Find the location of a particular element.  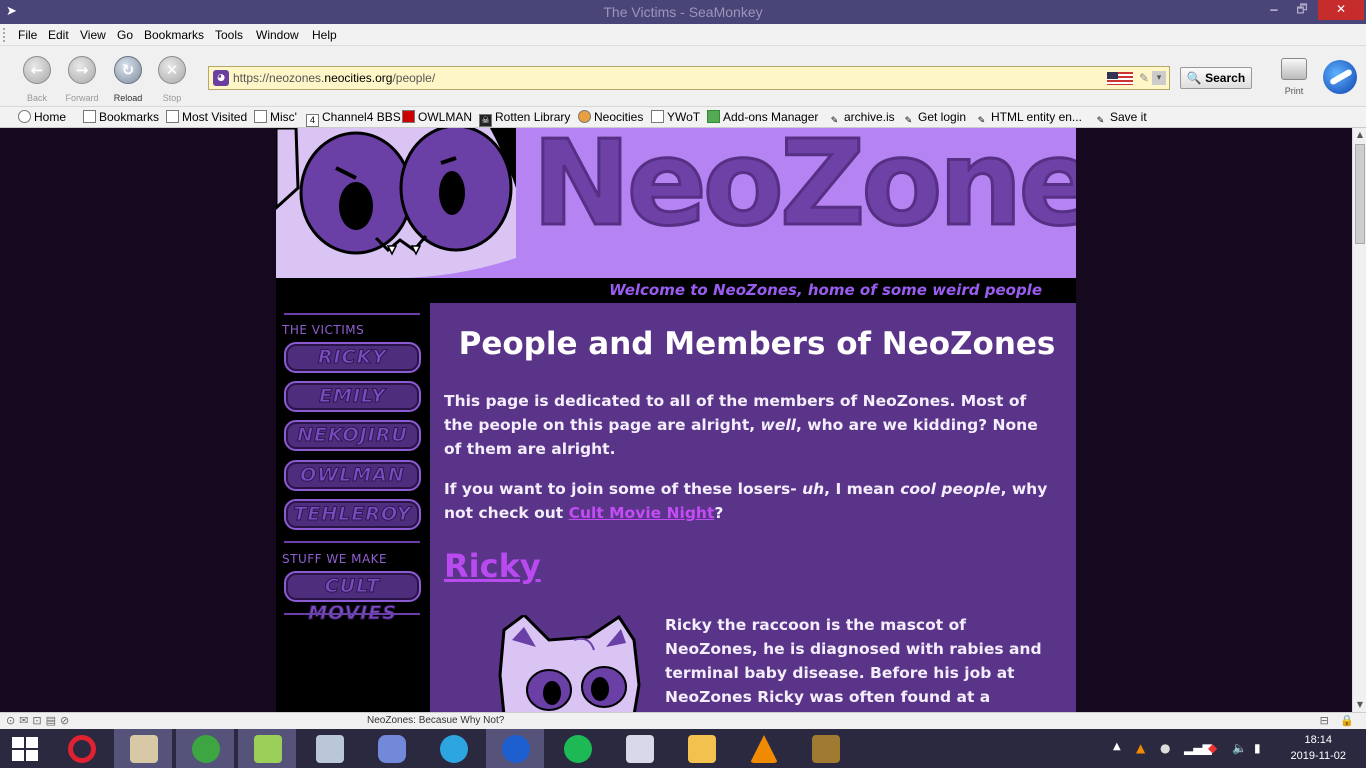

bookmark-addons-manager: Add-ons Manager is located at coordinates (762, 117).